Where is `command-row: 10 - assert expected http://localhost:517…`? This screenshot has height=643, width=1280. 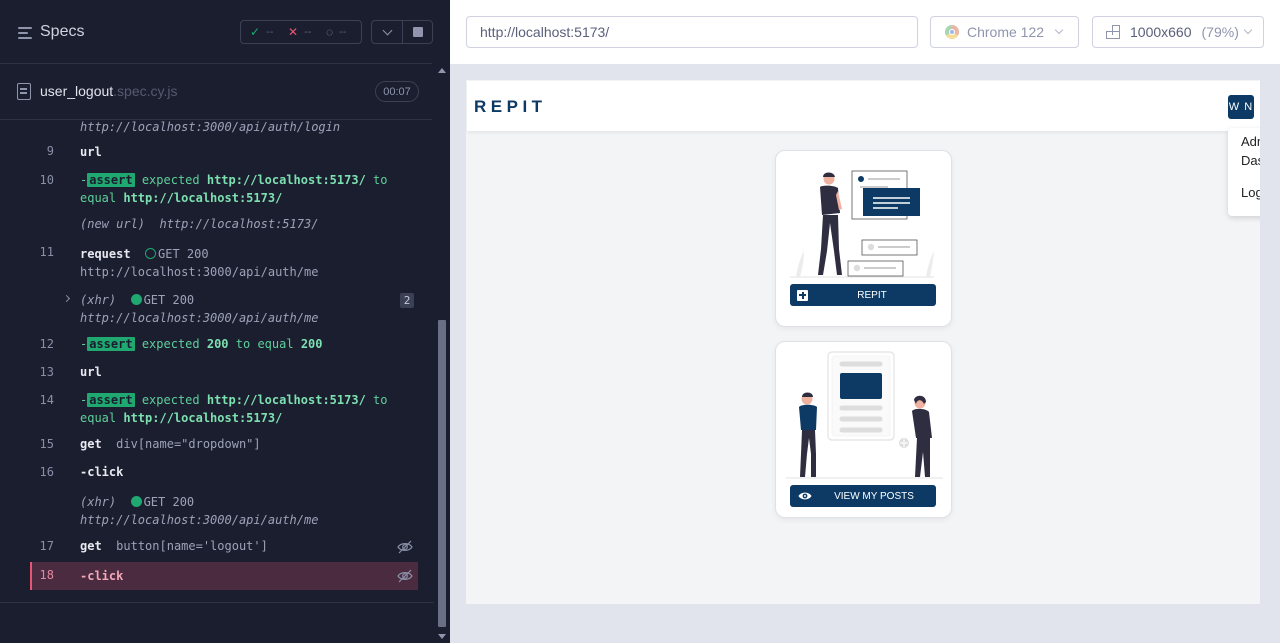
command-row: 10 - assert expected http://localhost:517… is located at coordinates (224, 190).